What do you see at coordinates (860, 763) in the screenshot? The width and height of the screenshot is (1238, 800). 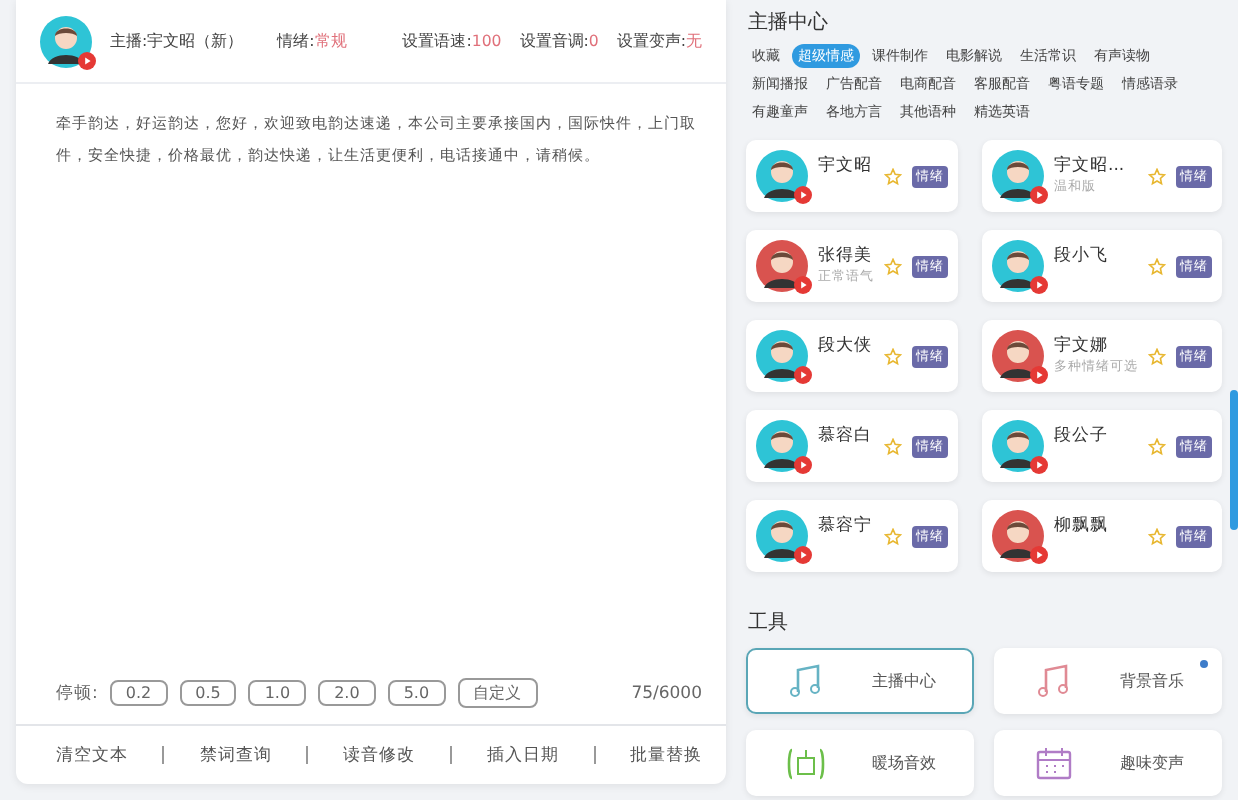 I see `tool-button: 暖场音效` at bounding box center [860, 763].